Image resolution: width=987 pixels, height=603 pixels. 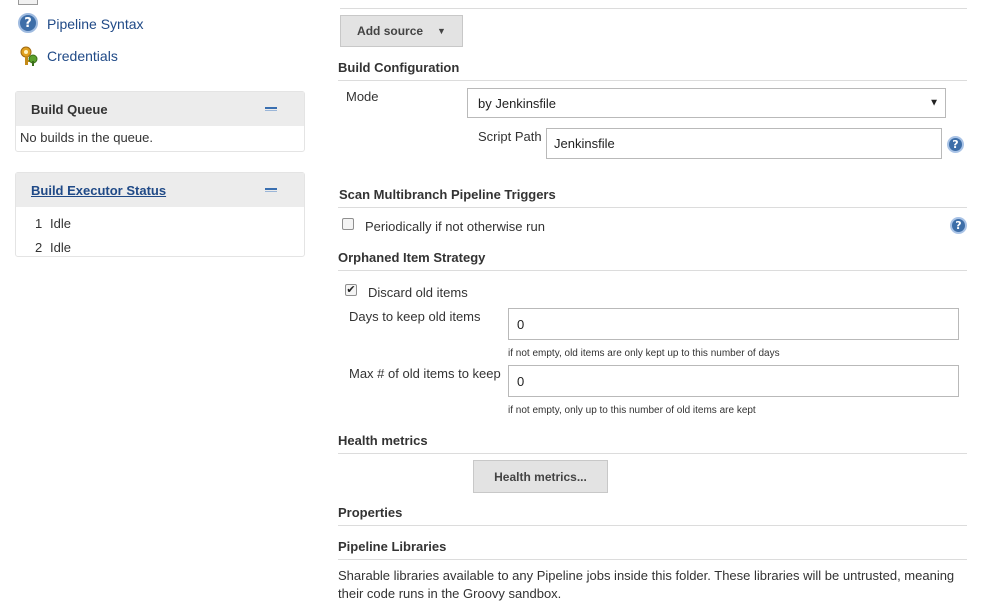 What do you see at coordinates (383, 440) in the screenshot?
I see `health-metrics-title: Health metrics` at bounding box center [383, 440].